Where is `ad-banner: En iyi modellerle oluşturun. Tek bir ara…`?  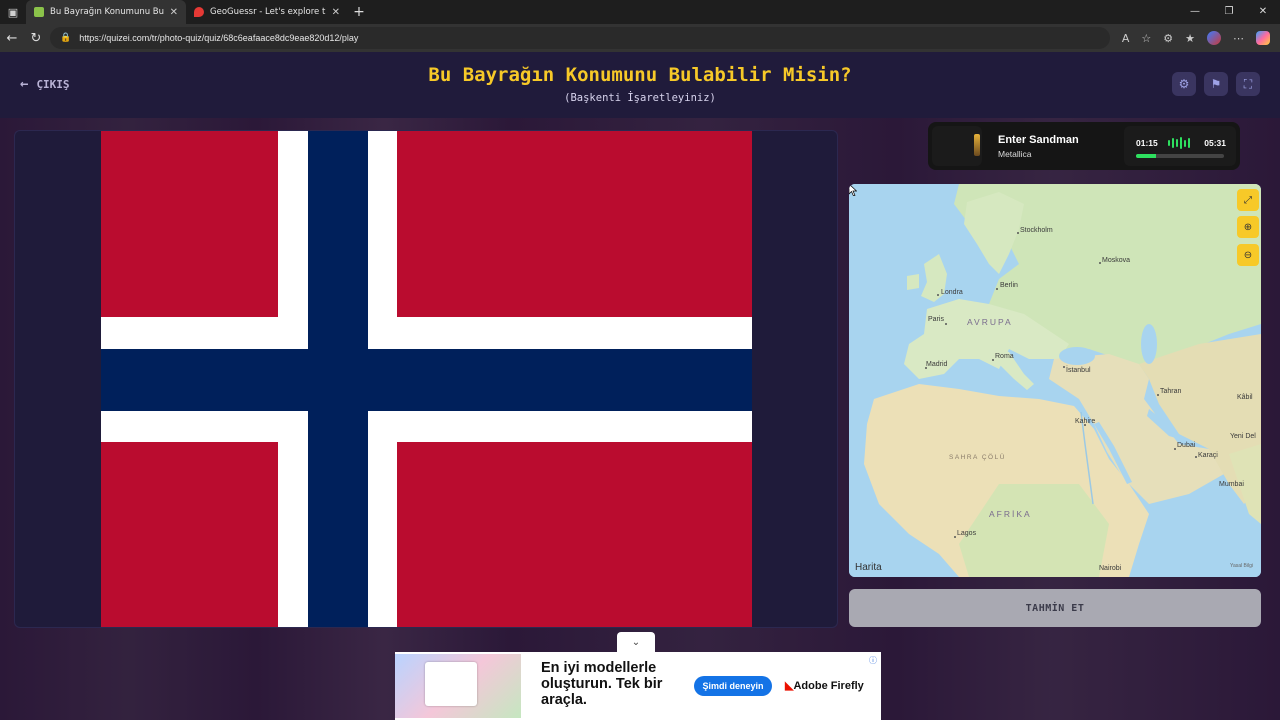 ad-banner: En iyi modellerle oluşturun. Tek bir ara… is located at coordinates (638, 686).